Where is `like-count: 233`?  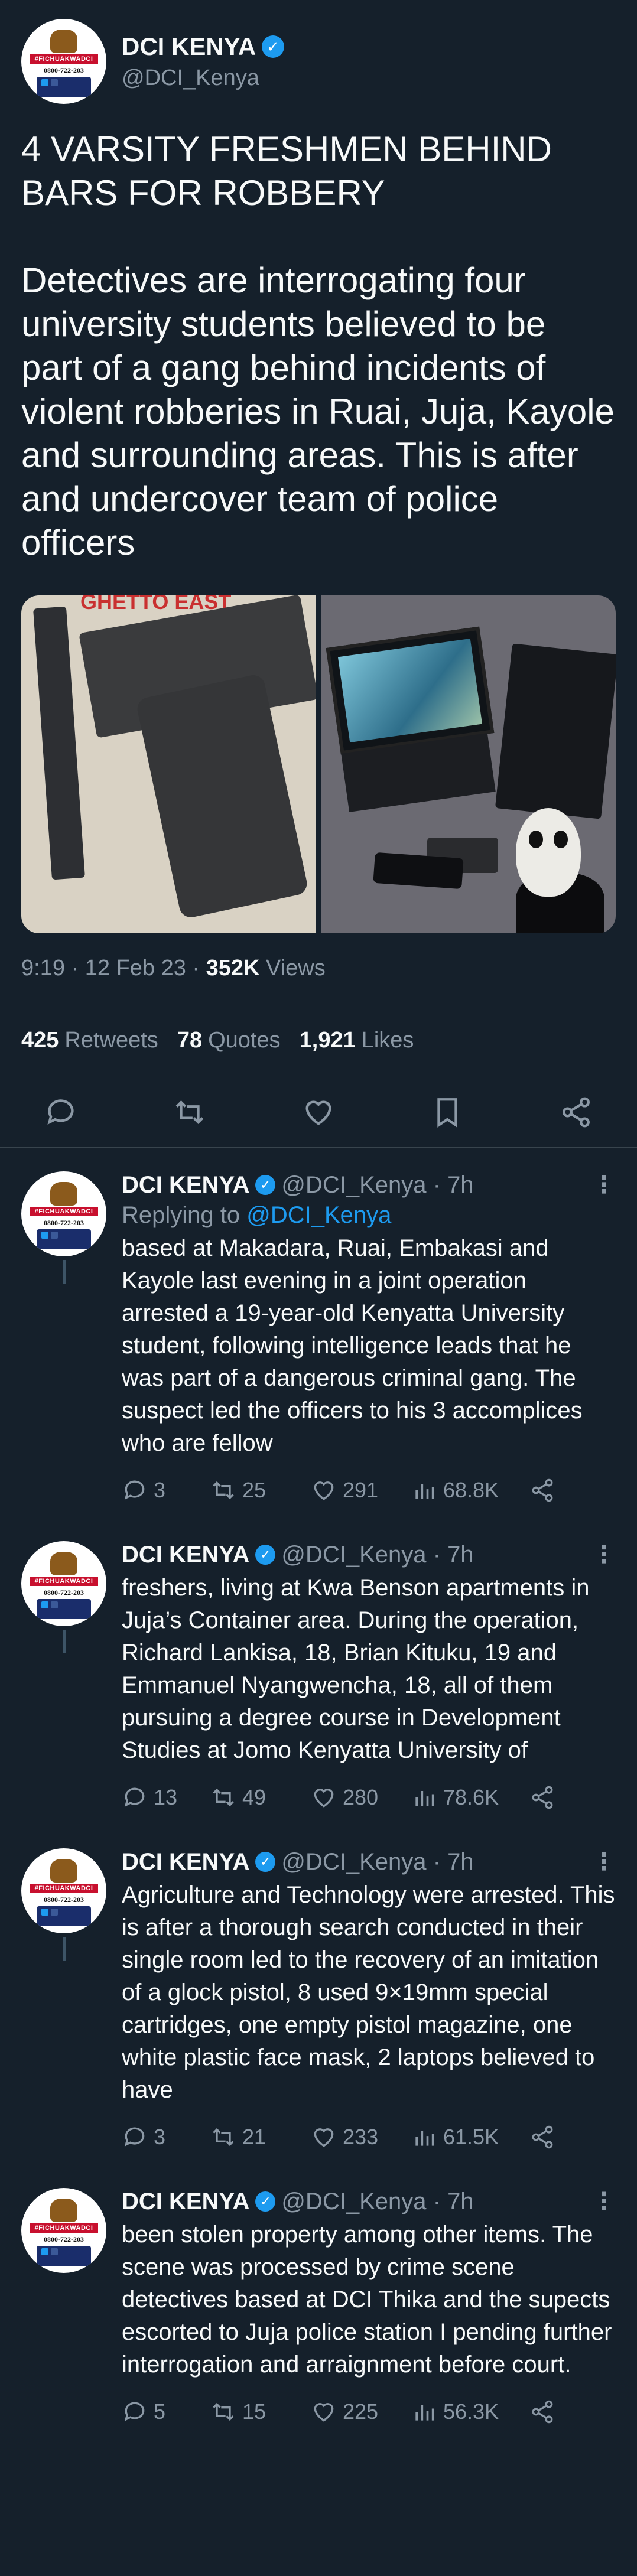 like-count: 233 is located at coordinates (361, 2137).